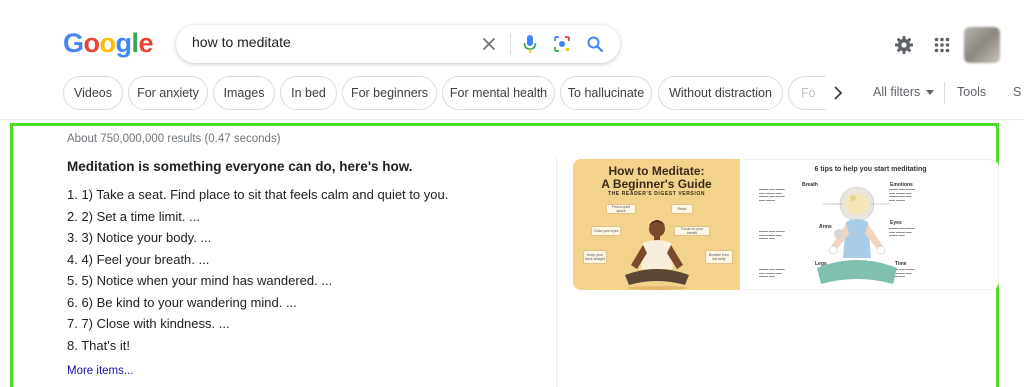 Image resolution: width=1024 pixels, height=387 pixels. I want to click on tips-text-block: ▬▬▬ ▬▬ ▬▬▬ ▬▬ ▬▬▬ ▬▬ ▬▬▬ ▬▬ ▬▬▬ ▬▬ ▬▬▬, so click(772, 194).